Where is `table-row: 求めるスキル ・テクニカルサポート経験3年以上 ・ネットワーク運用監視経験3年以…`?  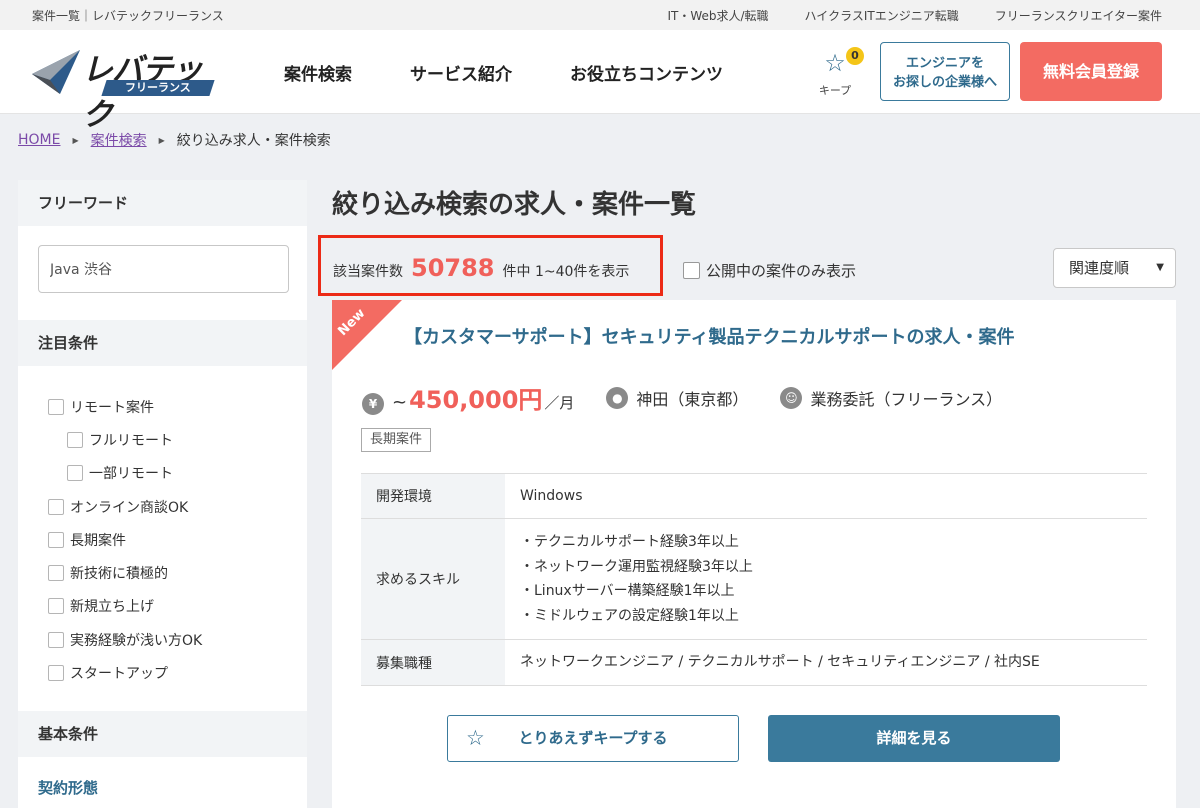
table-row: 求めるスキル ・テクニカルサポート経験3年以上 ・ネットワーク運用監視経験3年以… is located at coordinates (754, 579).